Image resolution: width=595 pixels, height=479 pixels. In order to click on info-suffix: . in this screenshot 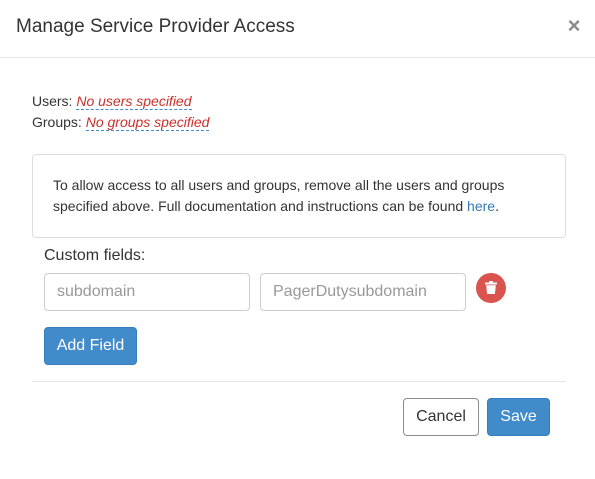, I will do `click(497, 206)`.